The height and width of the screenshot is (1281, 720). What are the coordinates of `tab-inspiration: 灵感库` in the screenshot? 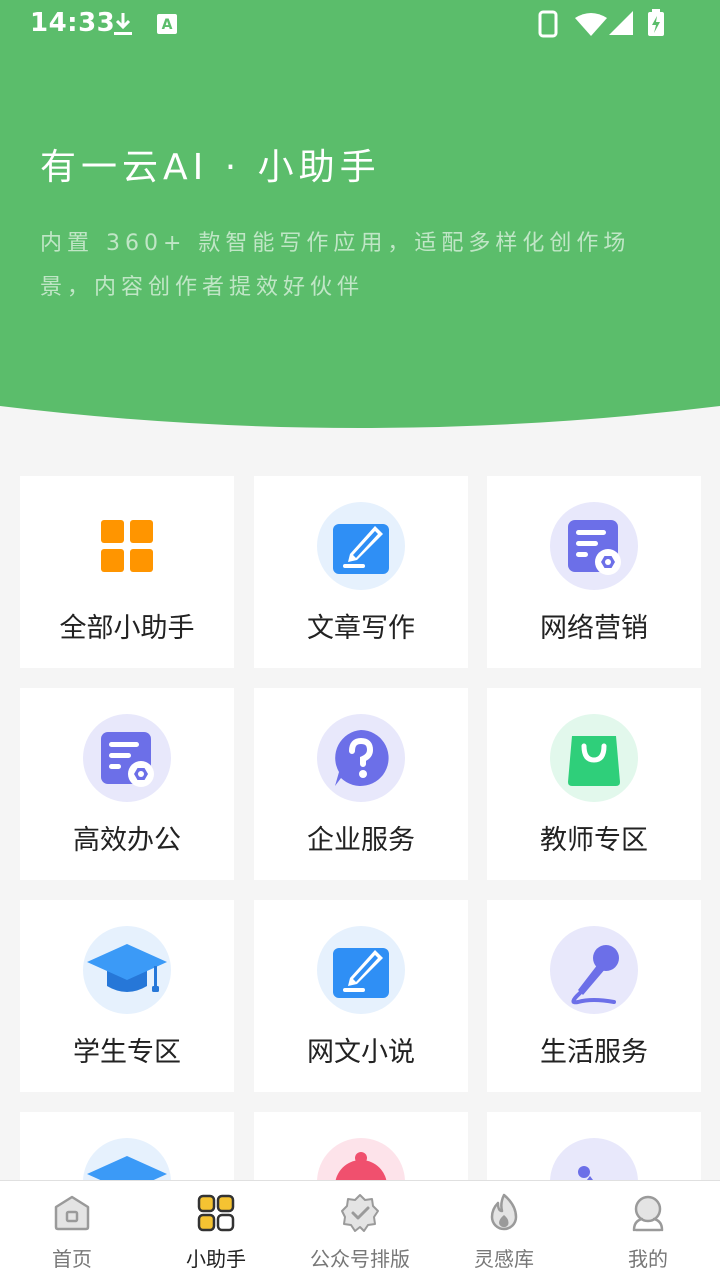 It's located at (504, 1231).